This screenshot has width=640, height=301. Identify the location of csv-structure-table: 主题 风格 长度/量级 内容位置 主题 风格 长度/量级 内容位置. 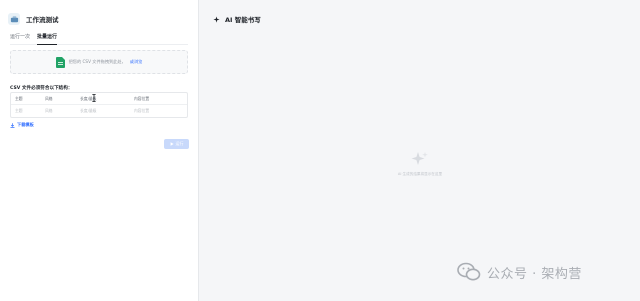
(99, 105).